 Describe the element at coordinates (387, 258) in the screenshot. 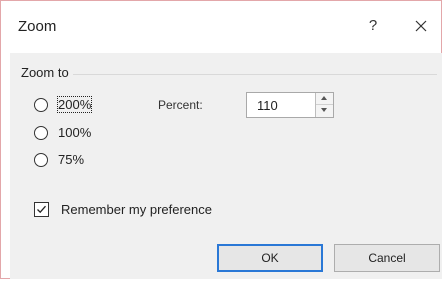

I see `cancel-button: Cancel` at that location.